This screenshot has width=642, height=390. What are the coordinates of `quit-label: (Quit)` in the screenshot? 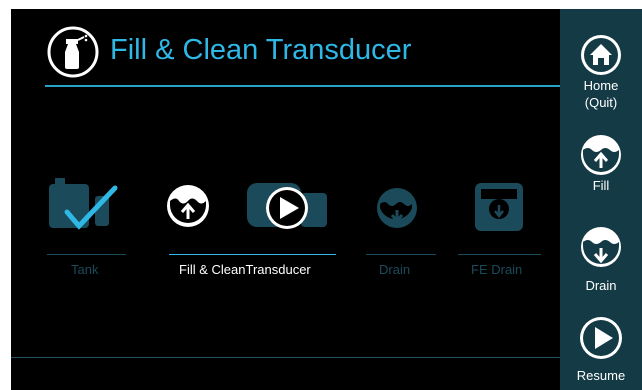 It's located at (601, 102).